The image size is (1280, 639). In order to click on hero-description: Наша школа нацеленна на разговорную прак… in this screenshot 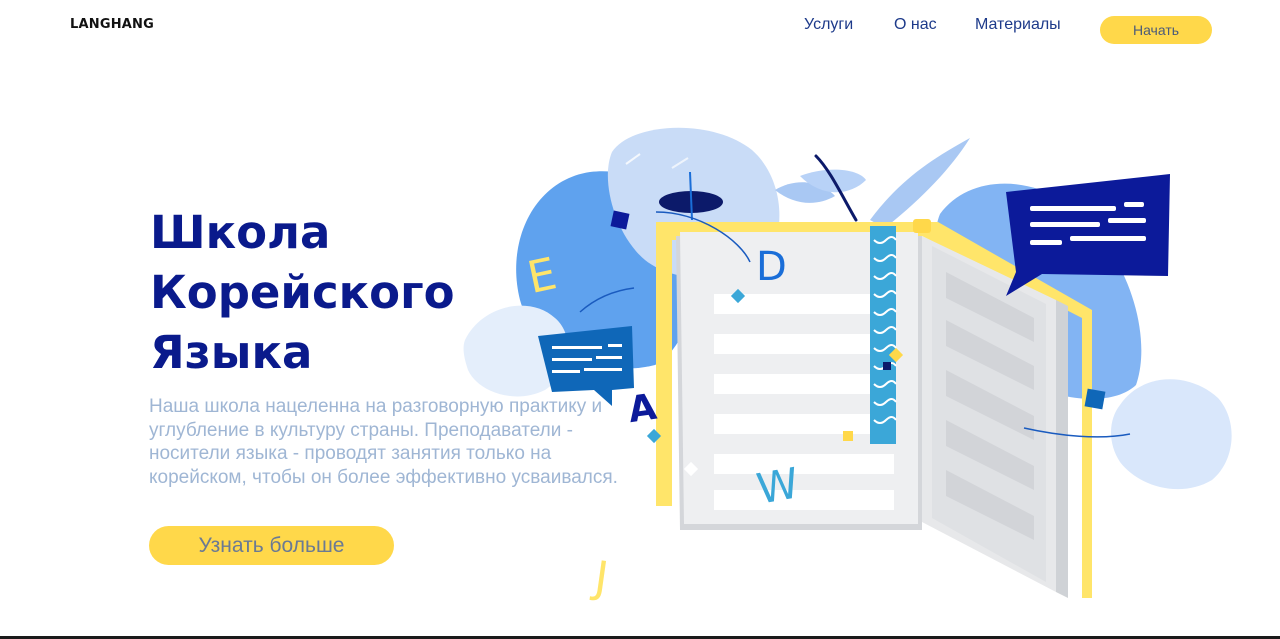, I will do `click(383, 442)`.